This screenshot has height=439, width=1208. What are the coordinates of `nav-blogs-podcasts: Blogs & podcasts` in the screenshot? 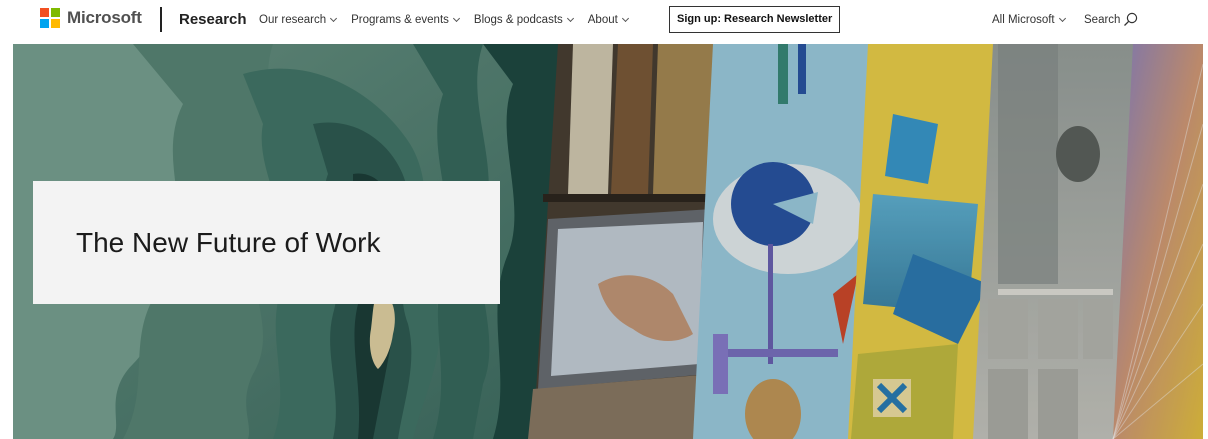 It's located at (523, 20).